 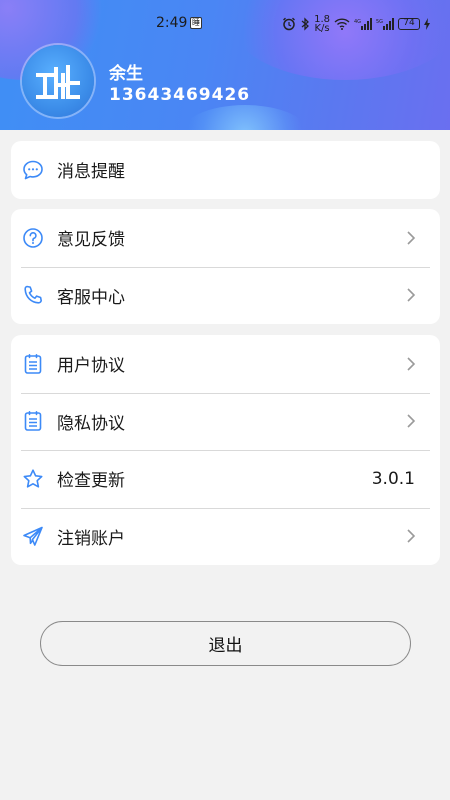 I want to click on charging-icon, so click(x=427, y=24).